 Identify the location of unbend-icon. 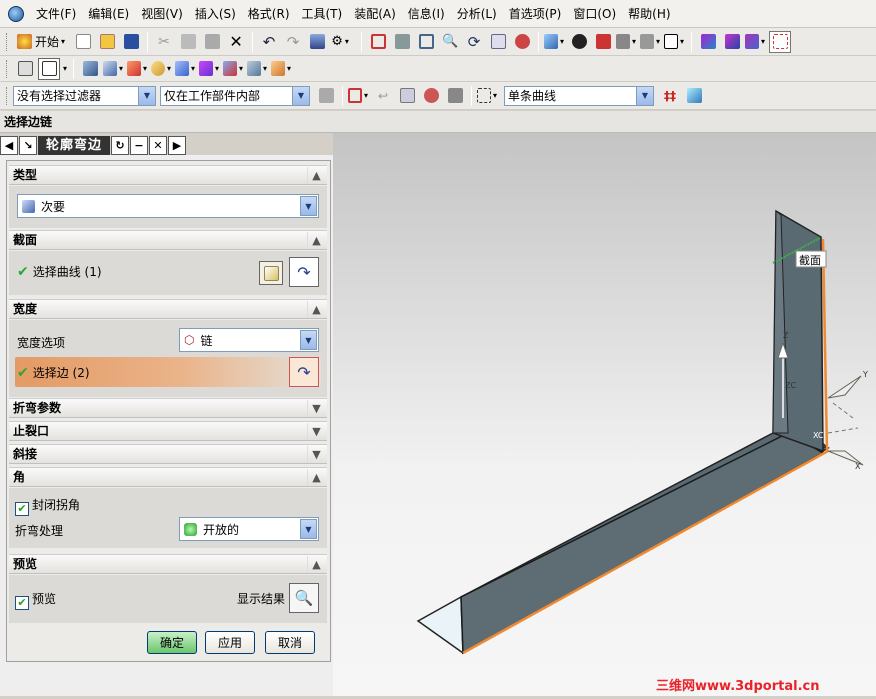
(230, 68).